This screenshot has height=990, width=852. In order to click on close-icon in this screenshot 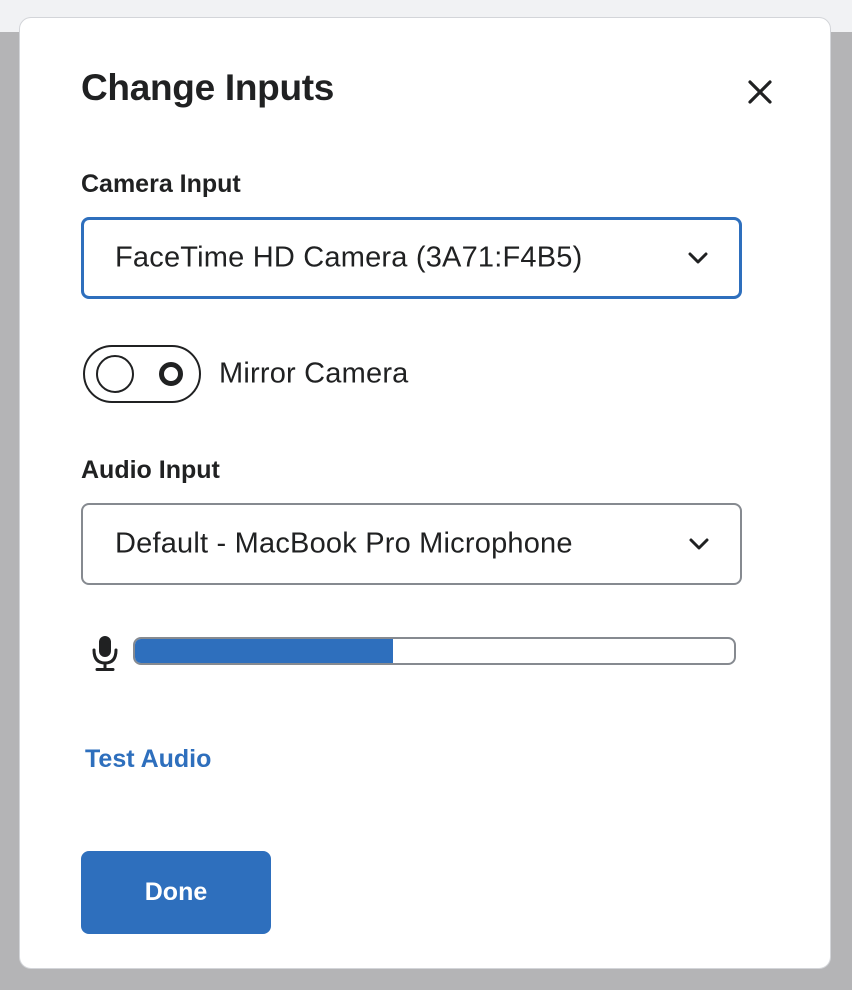, I will do `click(760, 92)`.